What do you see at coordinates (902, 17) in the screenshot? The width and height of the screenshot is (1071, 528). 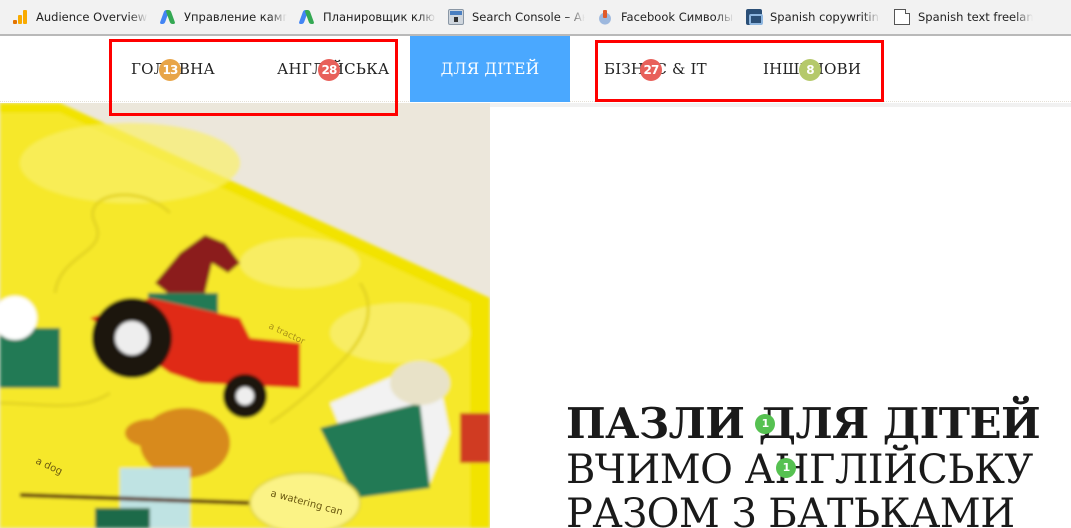 I see `document-icon` at bounding box center [902, 17].